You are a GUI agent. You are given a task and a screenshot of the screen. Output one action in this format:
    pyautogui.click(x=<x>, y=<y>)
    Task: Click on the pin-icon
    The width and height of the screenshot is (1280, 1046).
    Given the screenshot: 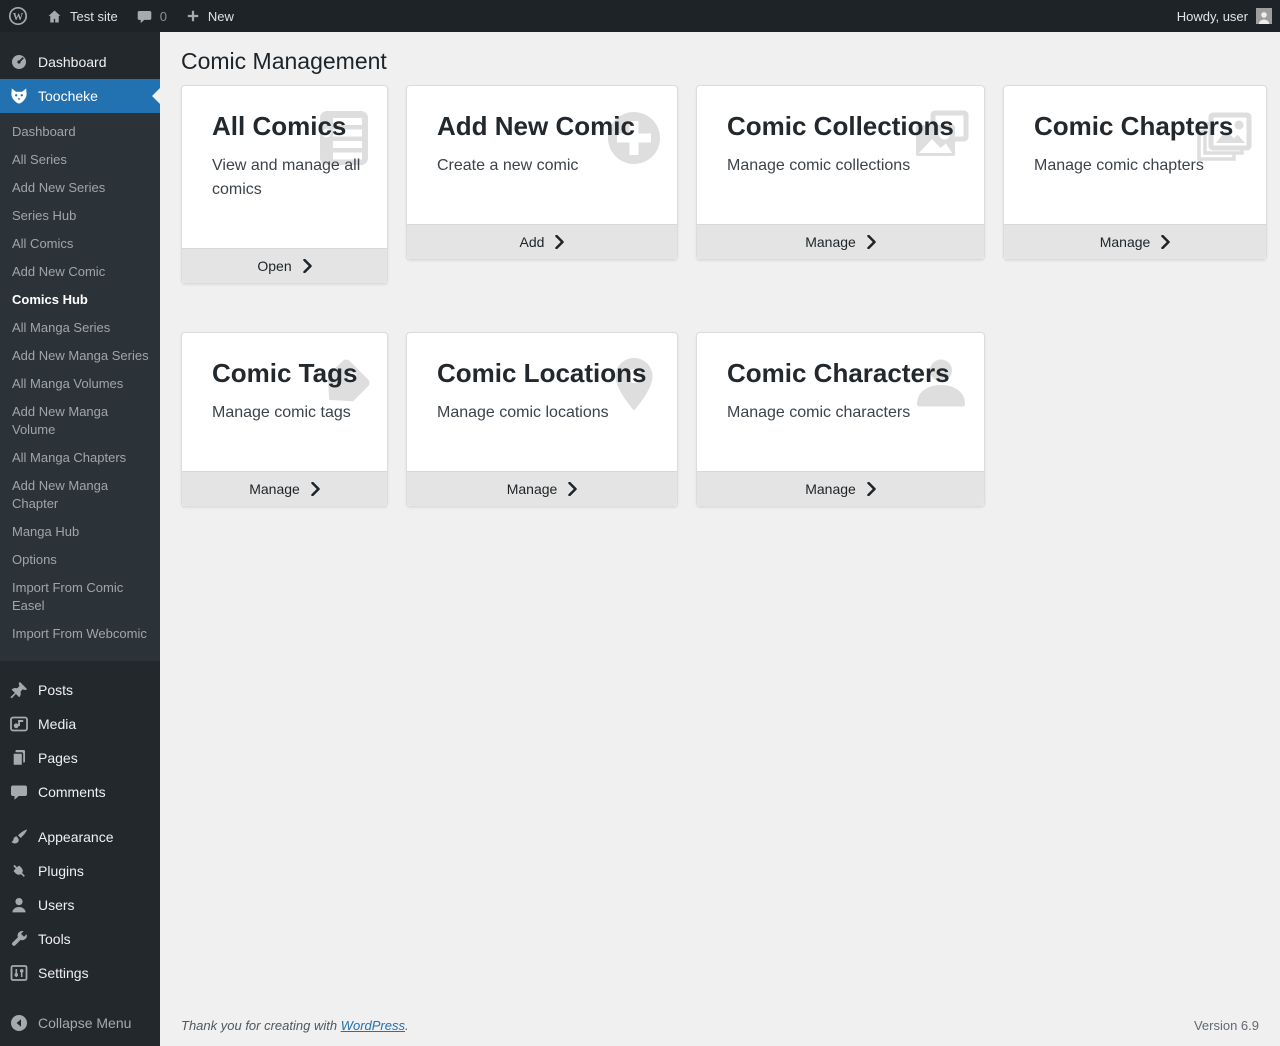 What is the action you would take?
    pyautogui.click(x=19, y=690)
    